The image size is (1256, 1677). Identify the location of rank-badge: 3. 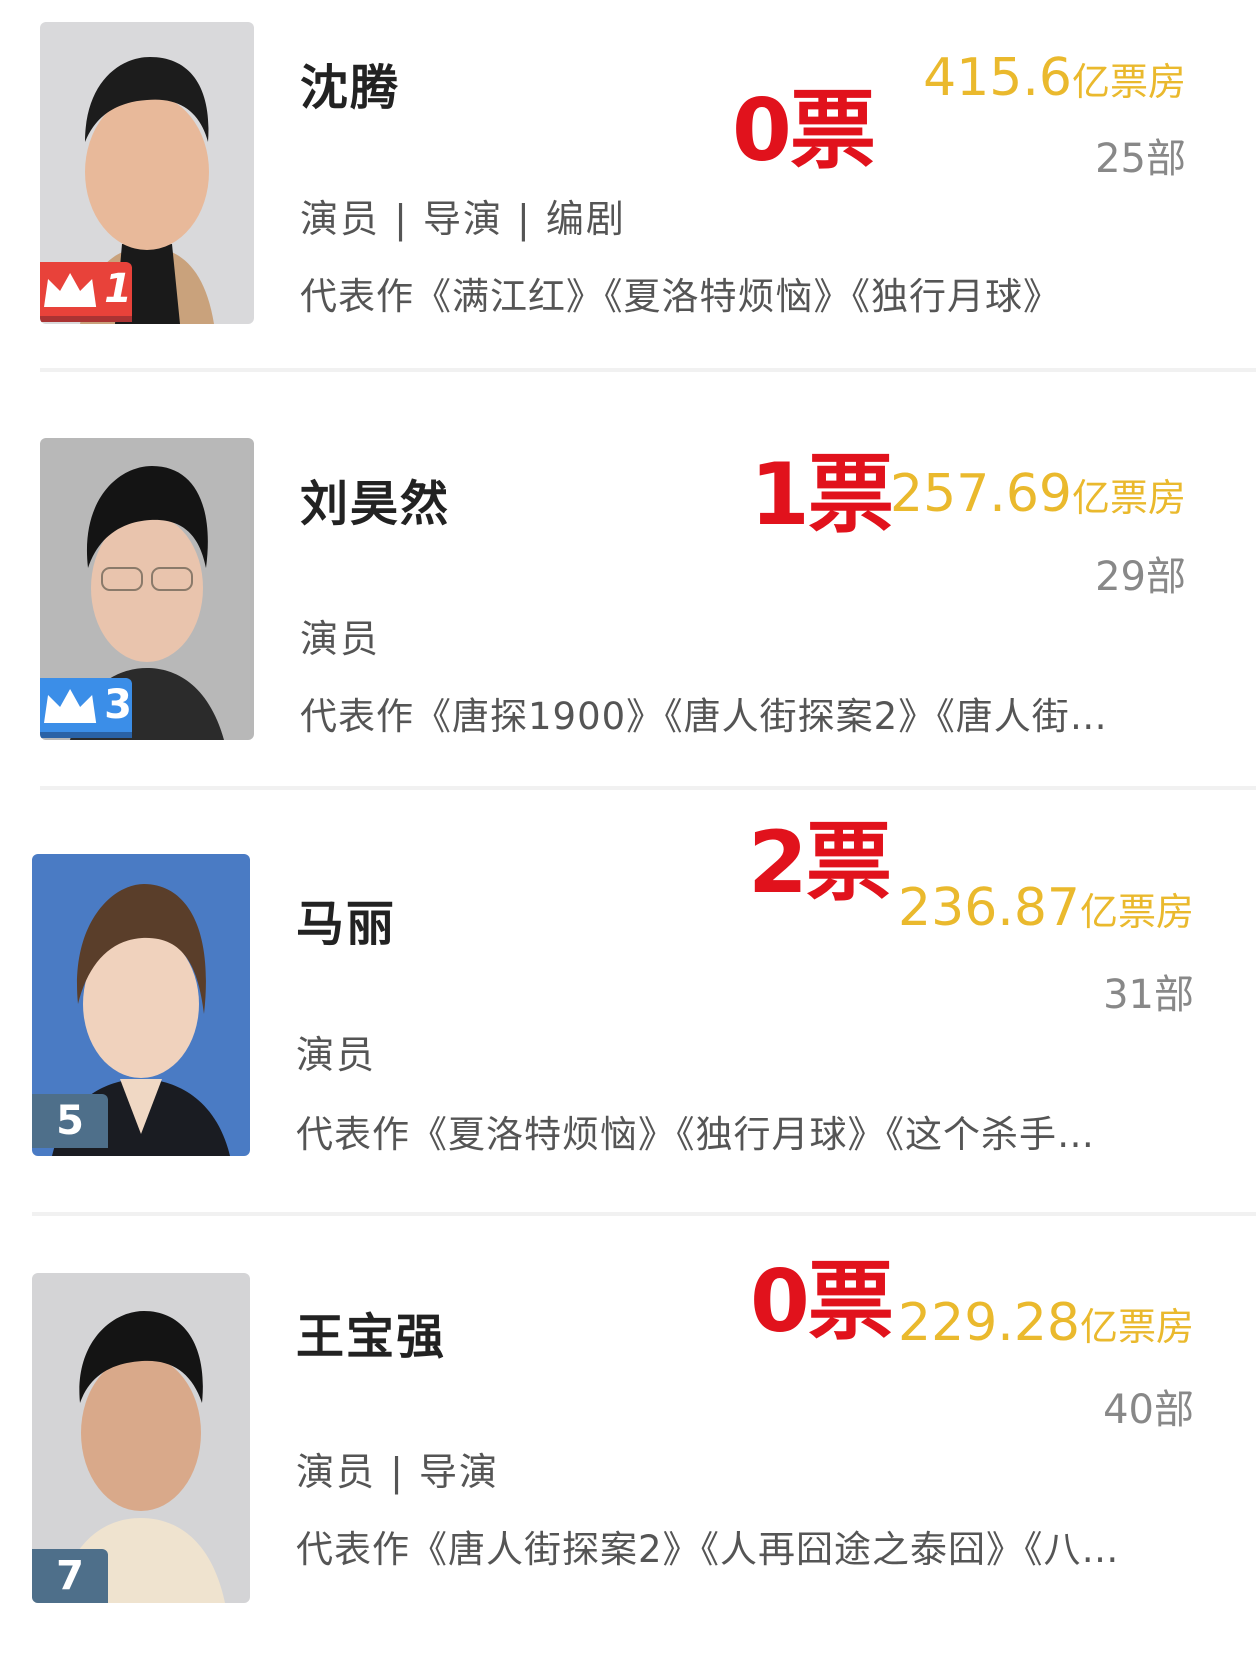
(86, 705).